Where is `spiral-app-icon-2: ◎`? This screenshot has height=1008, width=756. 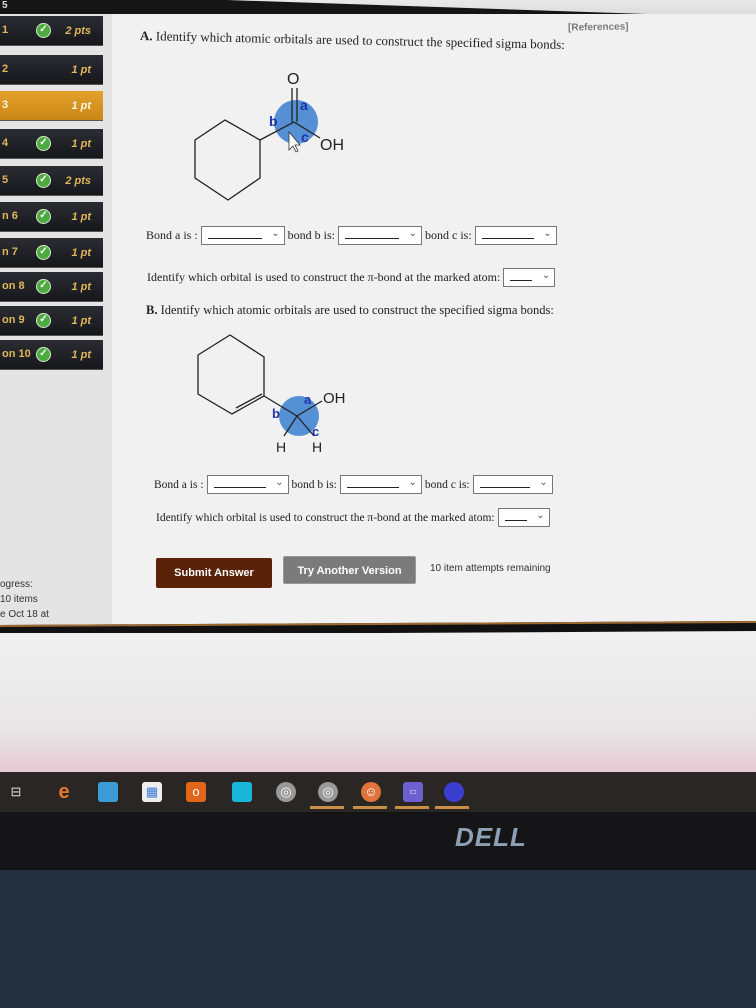
spiral-app-icon-2: ◎ is located at coordinates (328, 792).